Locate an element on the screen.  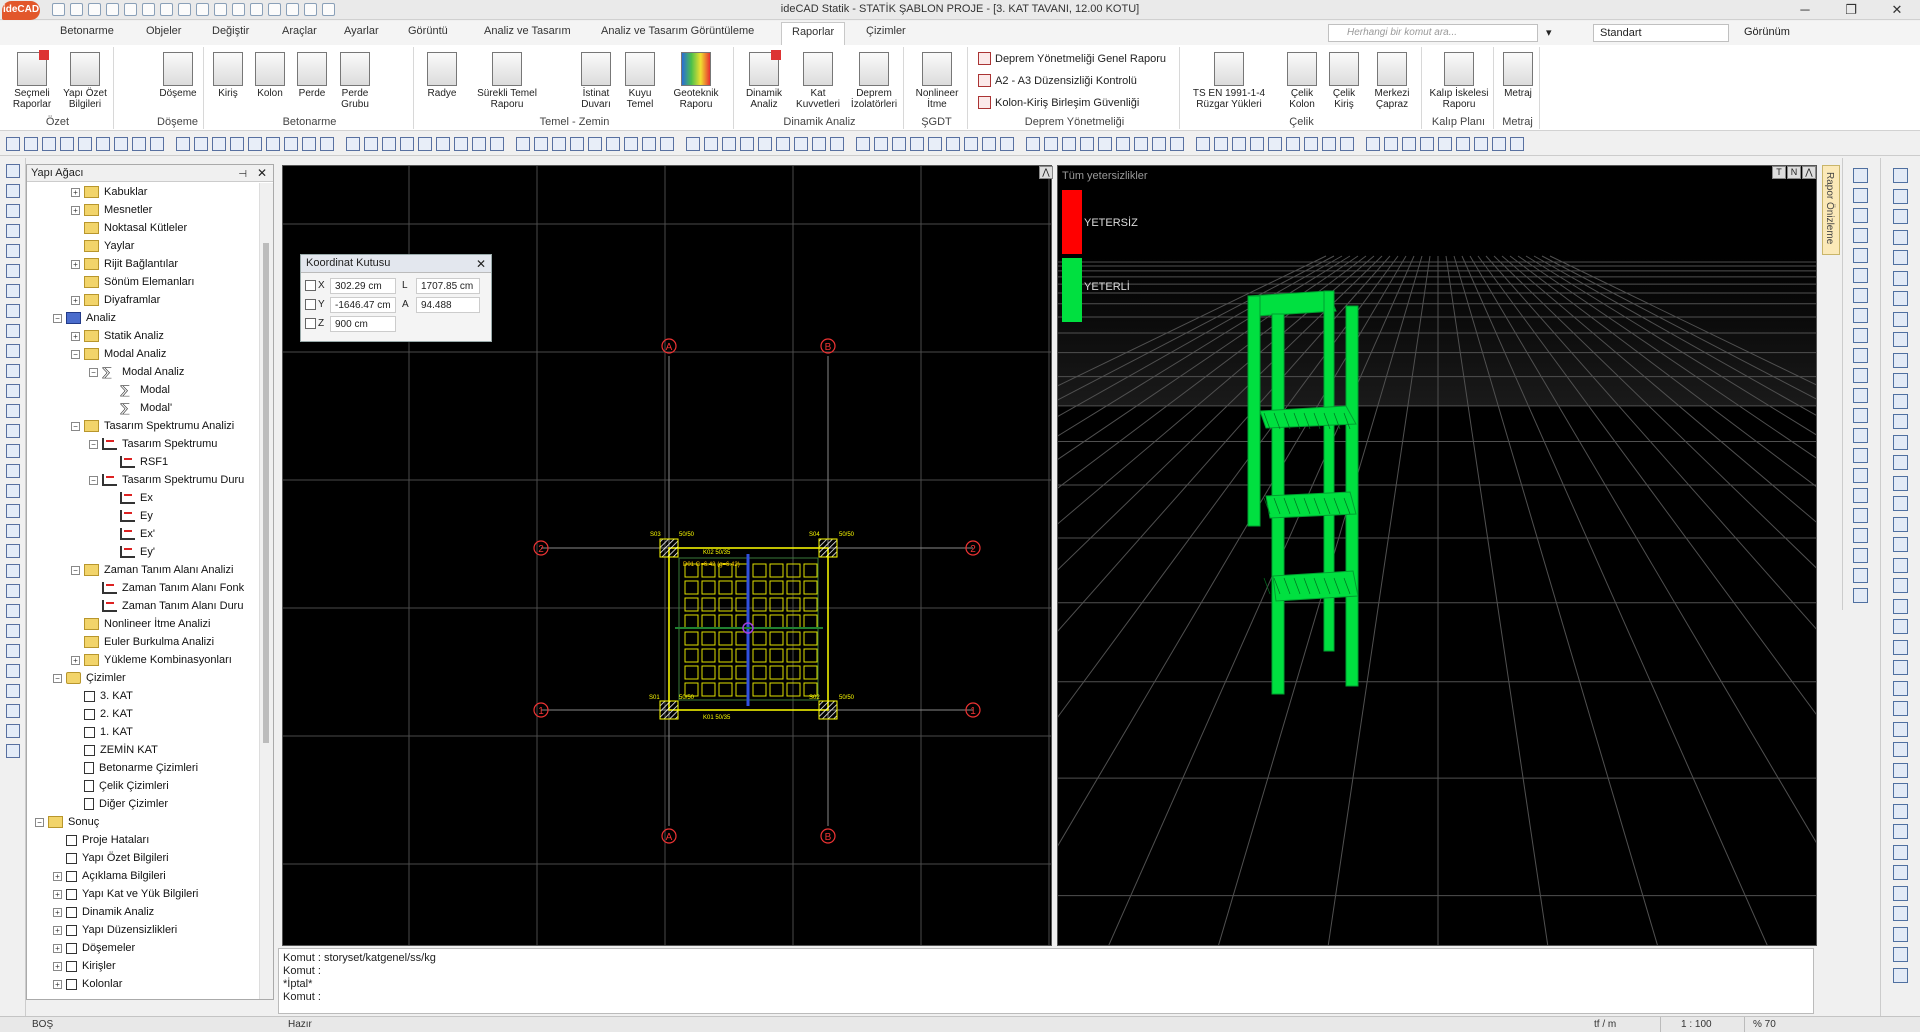
maximize-button: ❐ is located at coordinates (1851, 10).